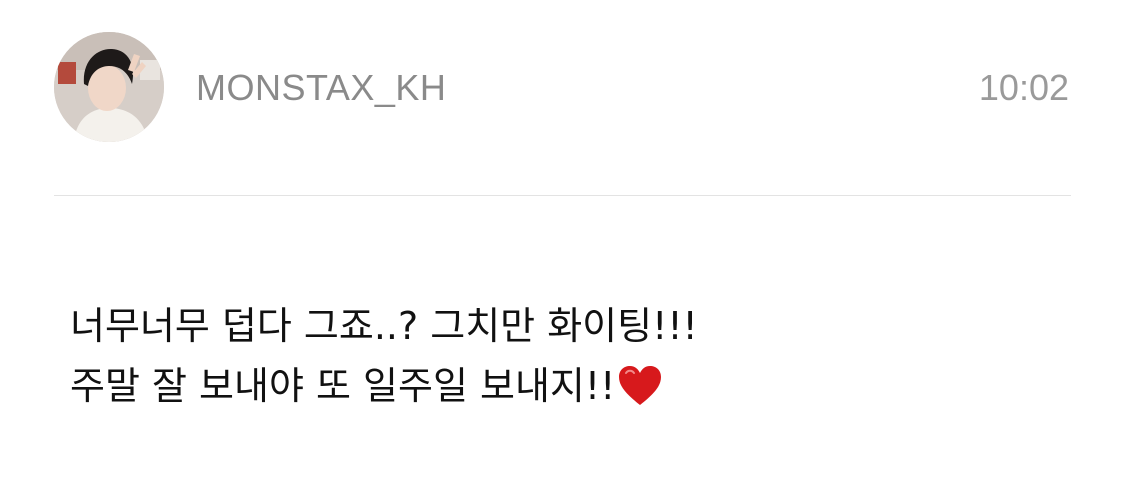 The image size is (1125, 500). Describe the element at coordinates (343, 386) in the screenshot. I see `message-line-text: 주말 잘 보내야 또 일주일 보내지!!` at that location.